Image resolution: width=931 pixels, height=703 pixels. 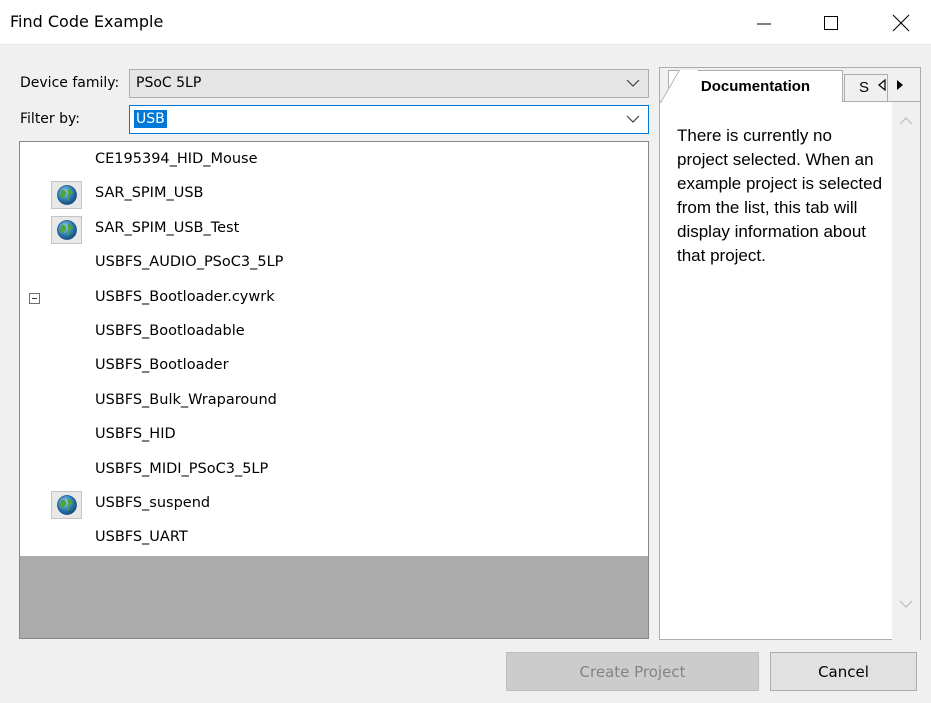 I want to click on minimize-button, so click(x=764, y=22).